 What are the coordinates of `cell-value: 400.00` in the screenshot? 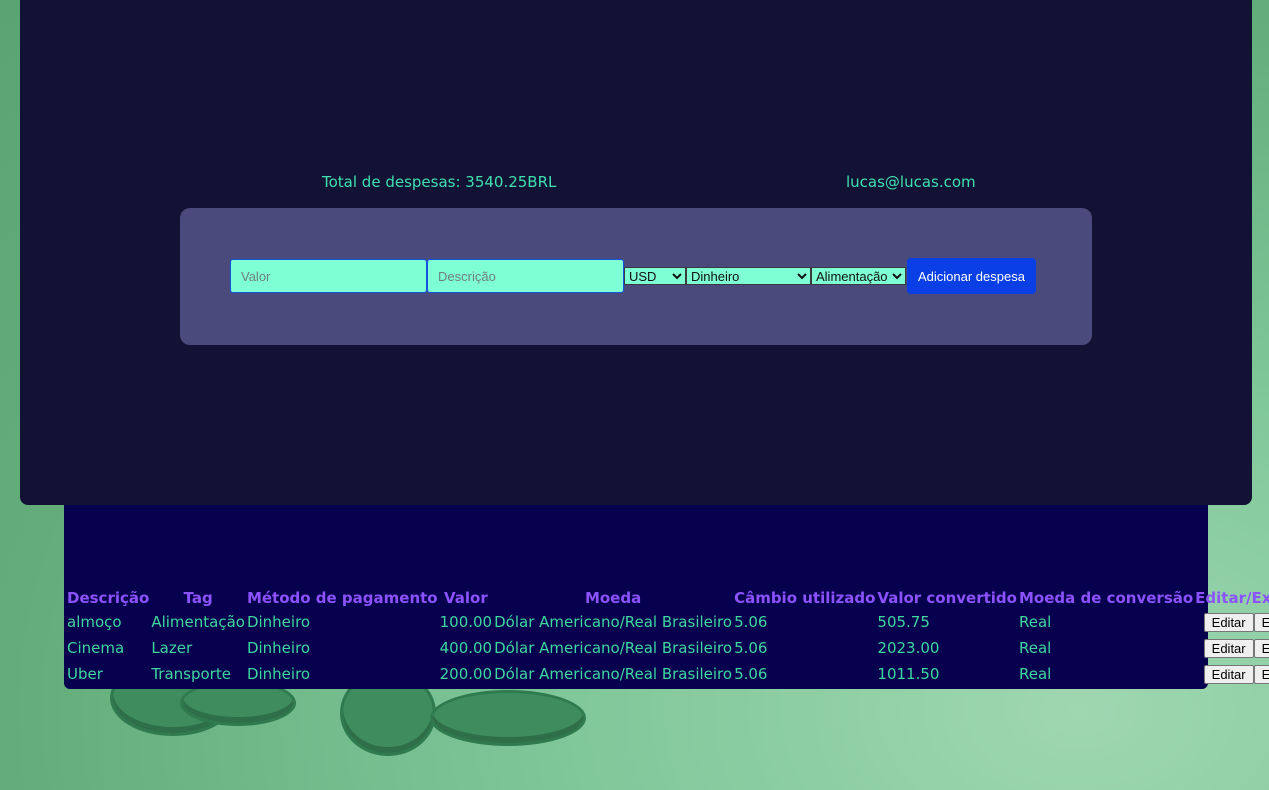 It's located at (466, 648).